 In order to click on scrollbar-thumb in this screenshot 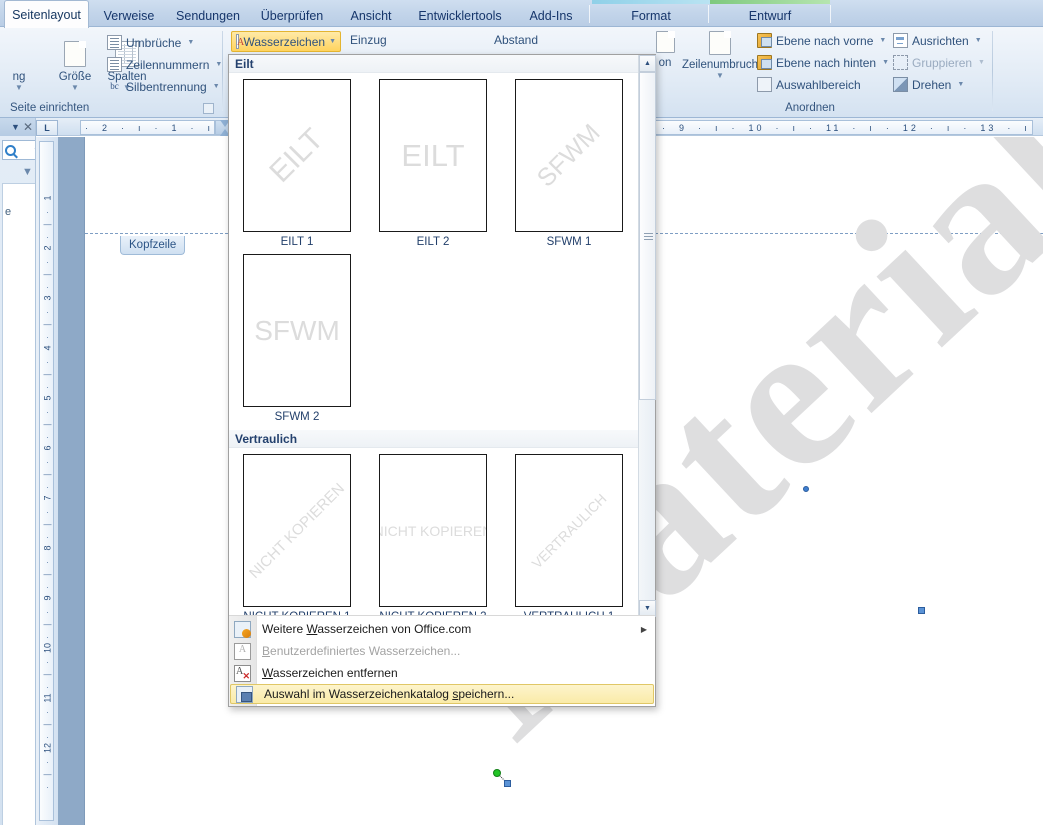, I will do `click(647, 236)`.